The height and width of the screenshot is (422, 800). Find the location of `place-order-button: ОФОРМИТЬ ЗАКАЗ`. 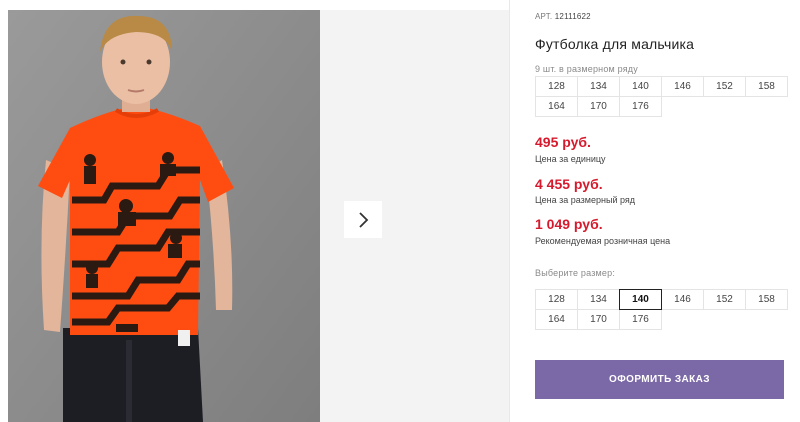

place-order-button: ОФОРМИТЬ ЗАКАЗ is located at coordinates (659, 379).